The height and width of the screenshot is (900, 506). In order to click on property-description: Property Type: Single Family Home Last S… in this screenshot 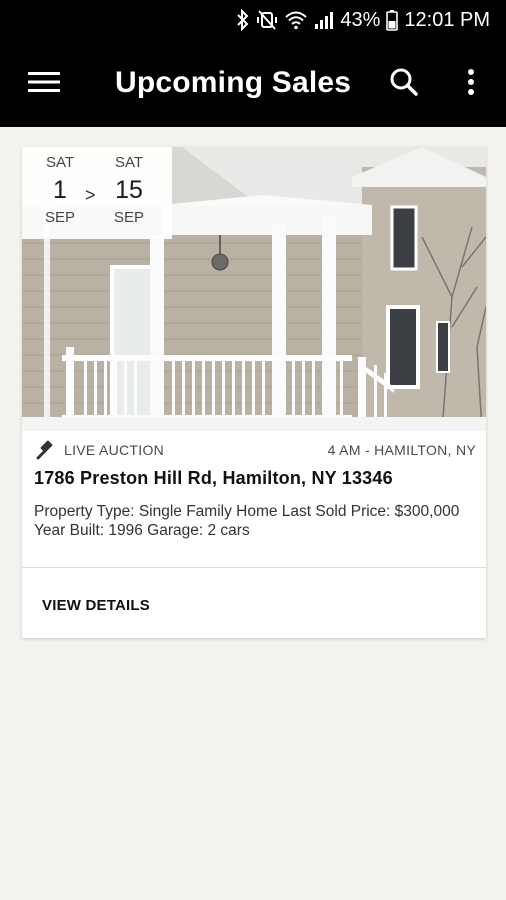, I will do `click(247, 521)`.